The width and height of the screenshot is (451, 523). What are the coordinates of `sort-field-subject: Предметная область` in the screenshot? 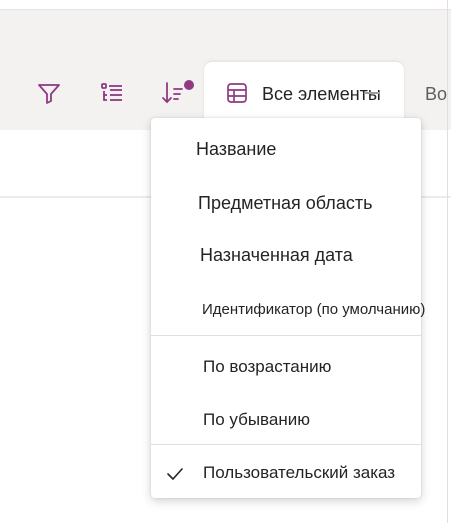 It's located at (286, 204).